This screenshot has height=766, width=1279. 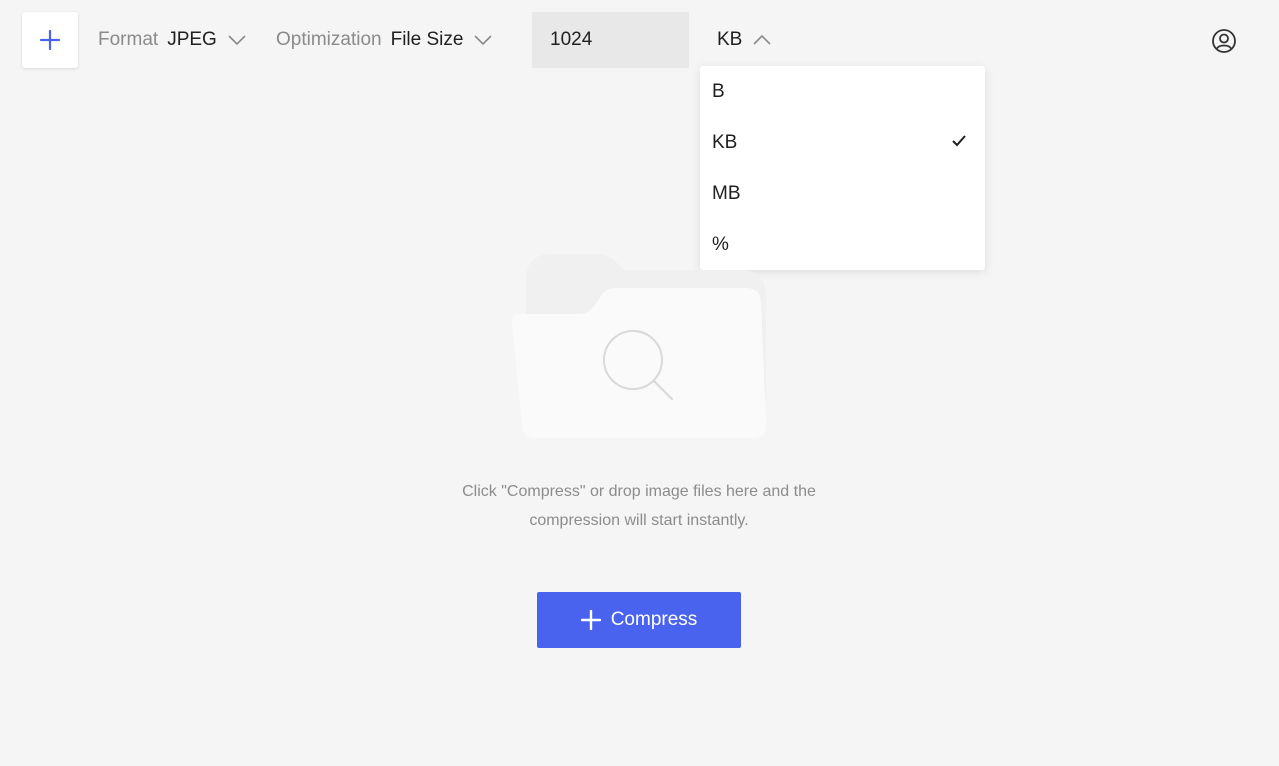 I want to click on unit-option-b: B, so click(x=842, y=91).